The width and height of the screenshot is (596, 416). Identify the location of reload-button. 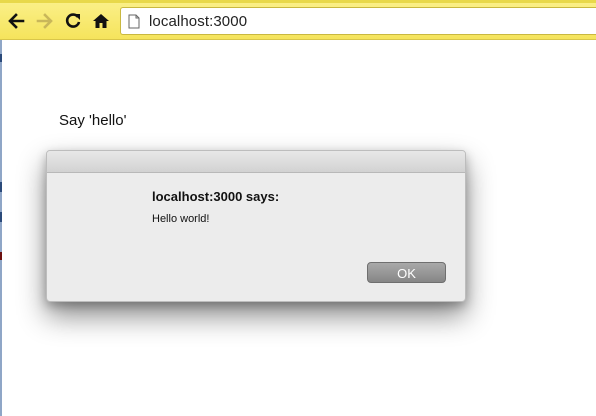
(73, 21).